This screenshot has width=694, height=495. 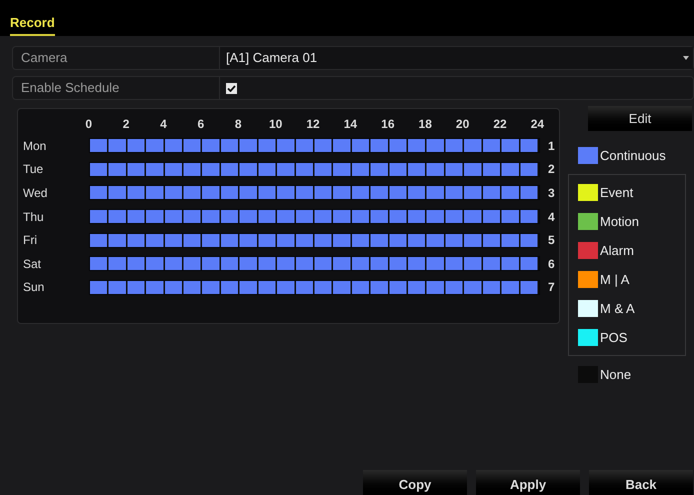 I want to click on action-button: Apply, so click(x=528, y=482).